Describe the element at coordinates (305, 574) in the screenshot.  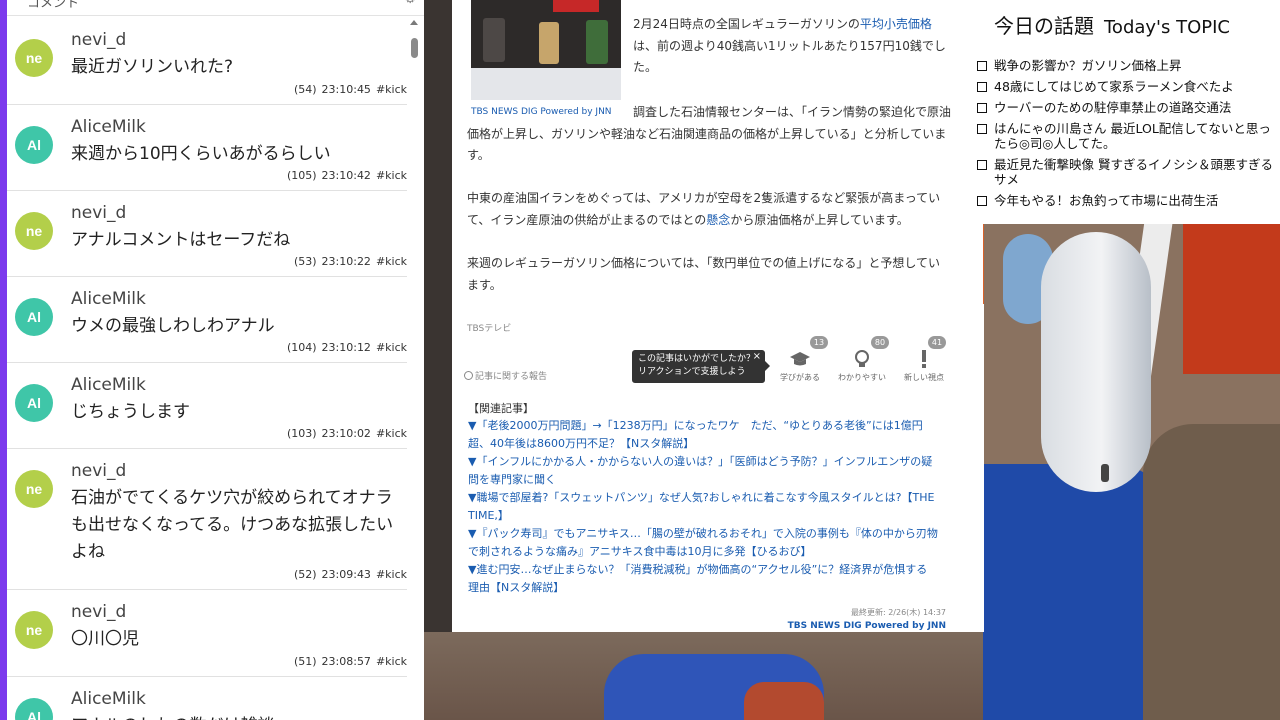
I see `comment-number: (52)` at that location.